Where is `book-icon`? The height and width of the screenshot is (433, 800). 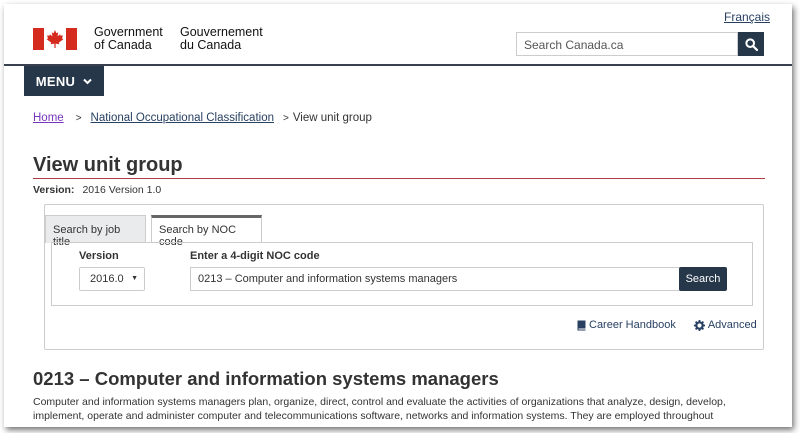 book-icon is located at coordinates (581, 325).